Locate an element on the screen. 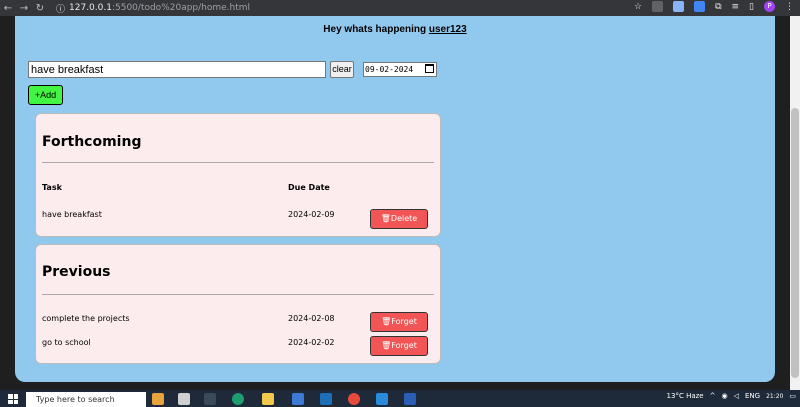 This screenshot has height=407, width=800. notification-icon: ▭ is located at coordinates (792, 396).